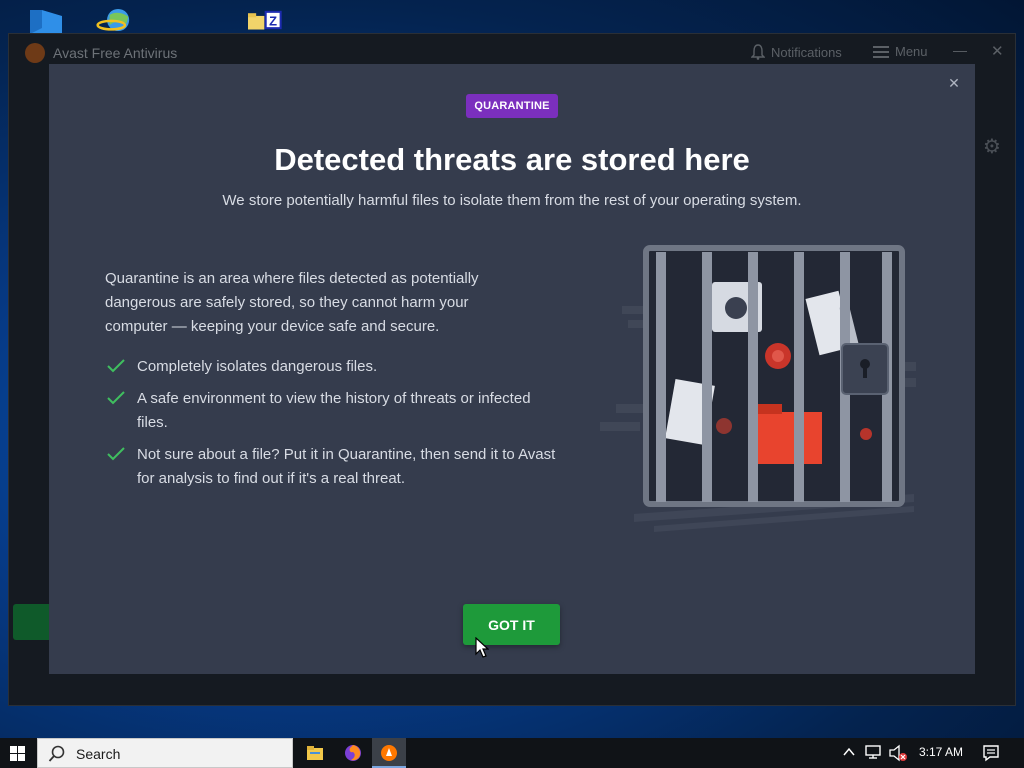 Image resolution: width=1024 pixels, height=768 pixels. Describe the element at coordinates (512, 106) in the screenshot. I see `quarantine-badge: QUARANTINE` at that location.